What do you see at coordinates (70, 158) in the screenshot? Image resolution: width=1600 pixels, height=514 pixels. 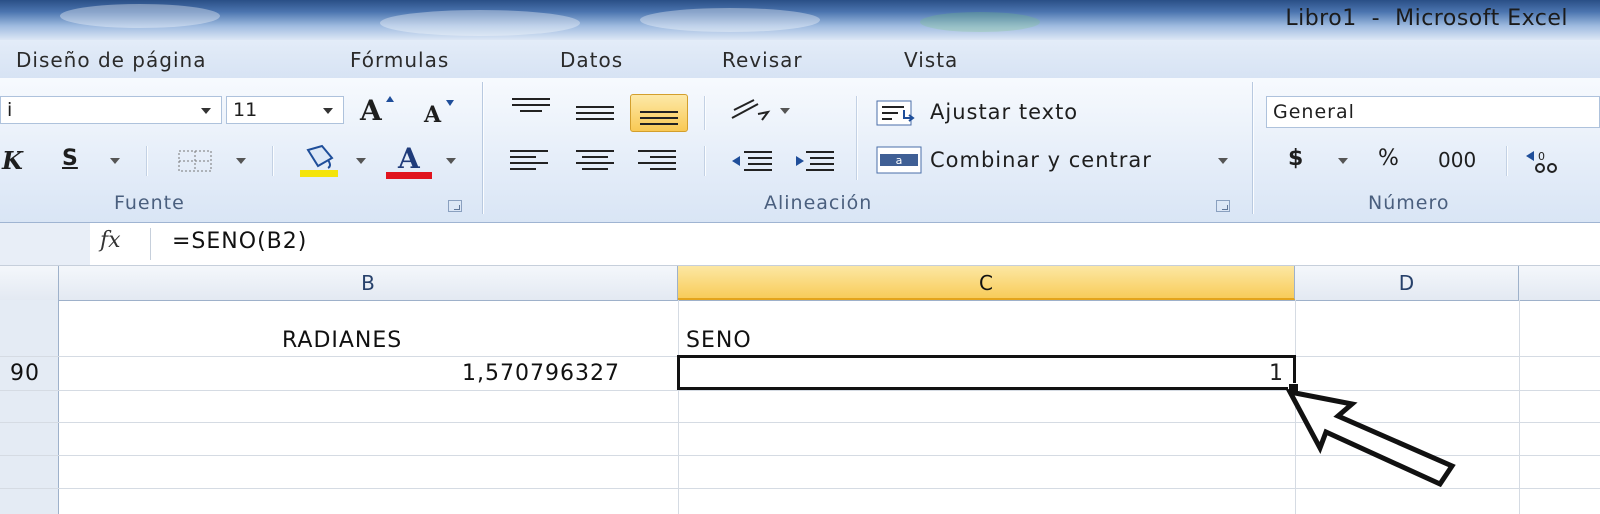 I see `underline-label: S` at bounding box center [70, 158].